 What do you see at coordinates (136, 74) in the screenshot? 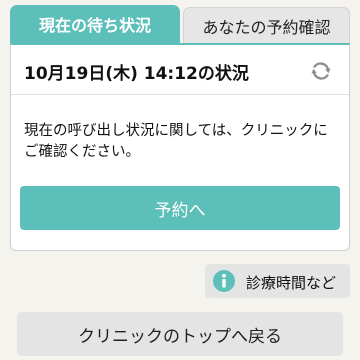
I see `status-datetime: 10月19日(木) 14:12の状況` at bounding box center [136, 74].